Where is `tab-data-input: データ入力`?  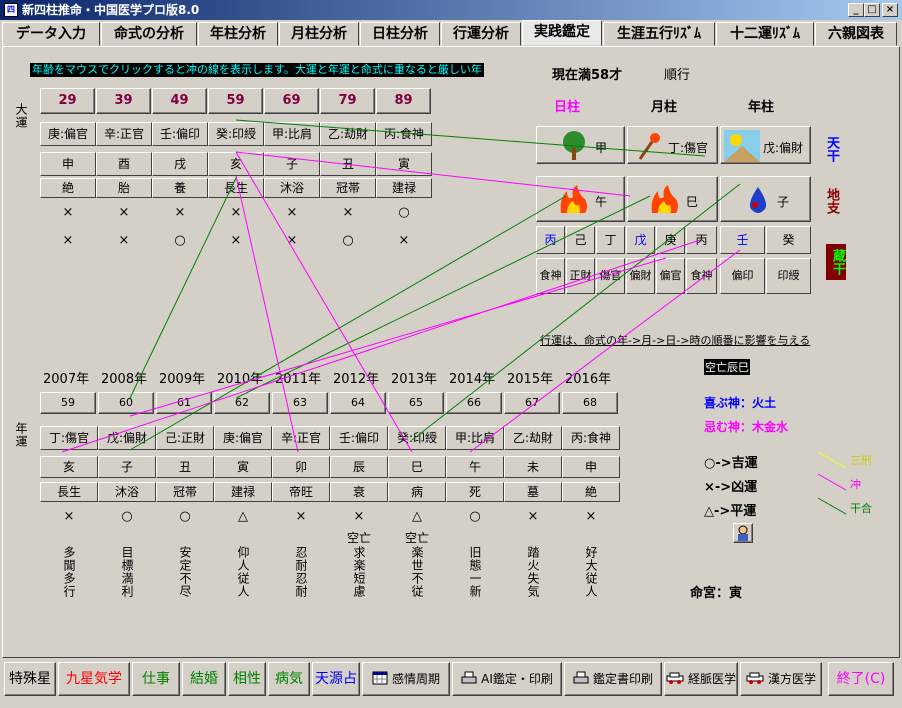
tab-data-input: データ入力 is located at coordinates (51, 34).